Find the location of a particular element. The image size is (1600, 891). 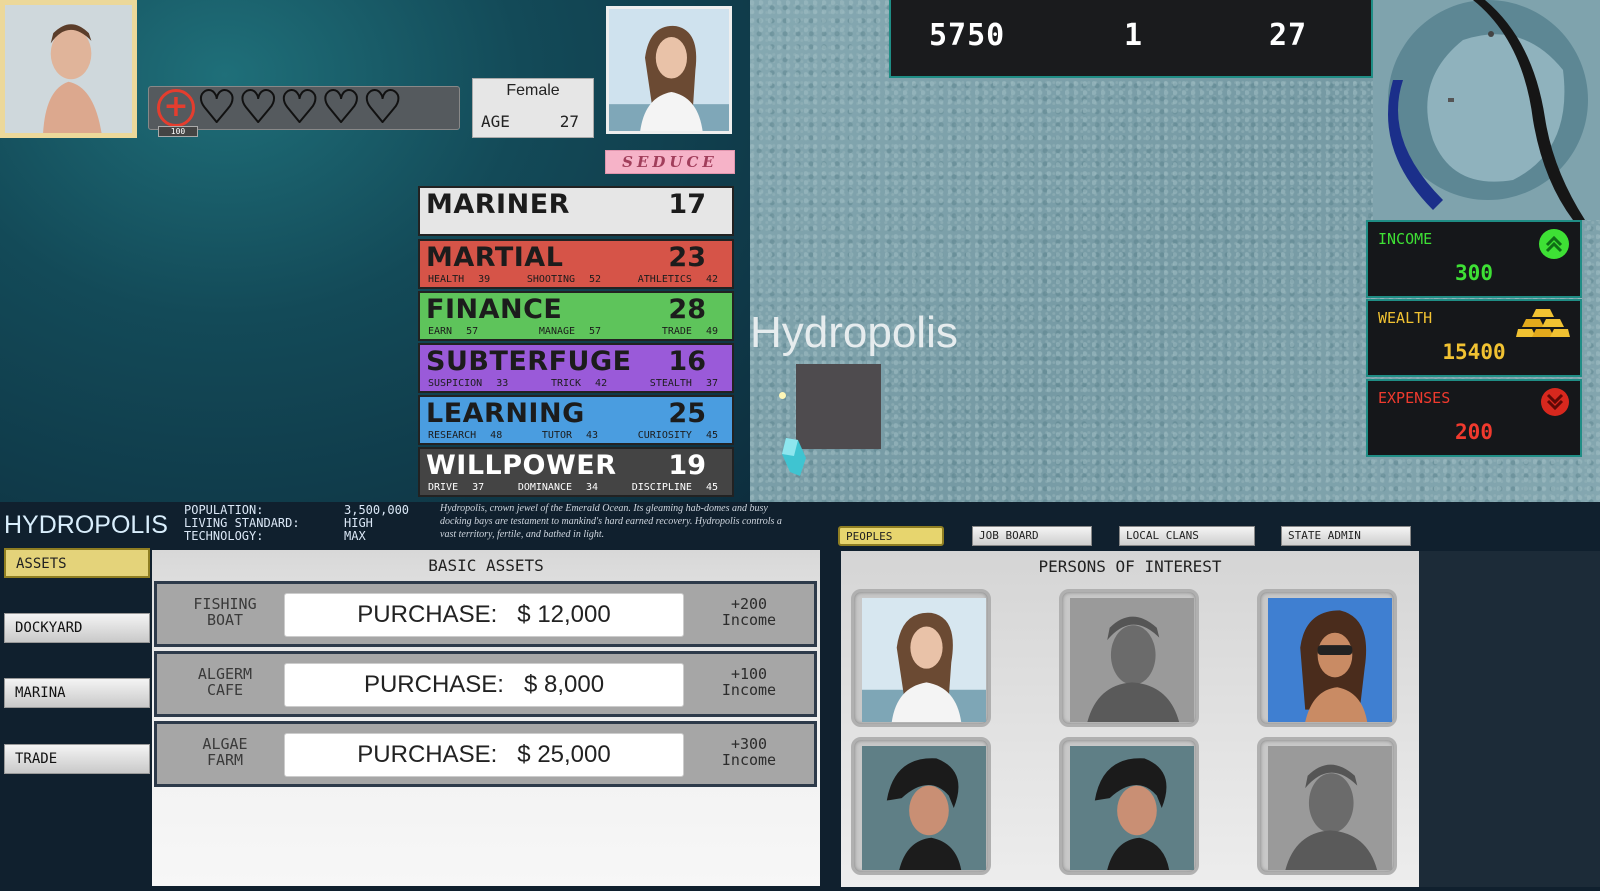

side-menu-dockyard: DOCKYARD is located at coordinates (77, 628).